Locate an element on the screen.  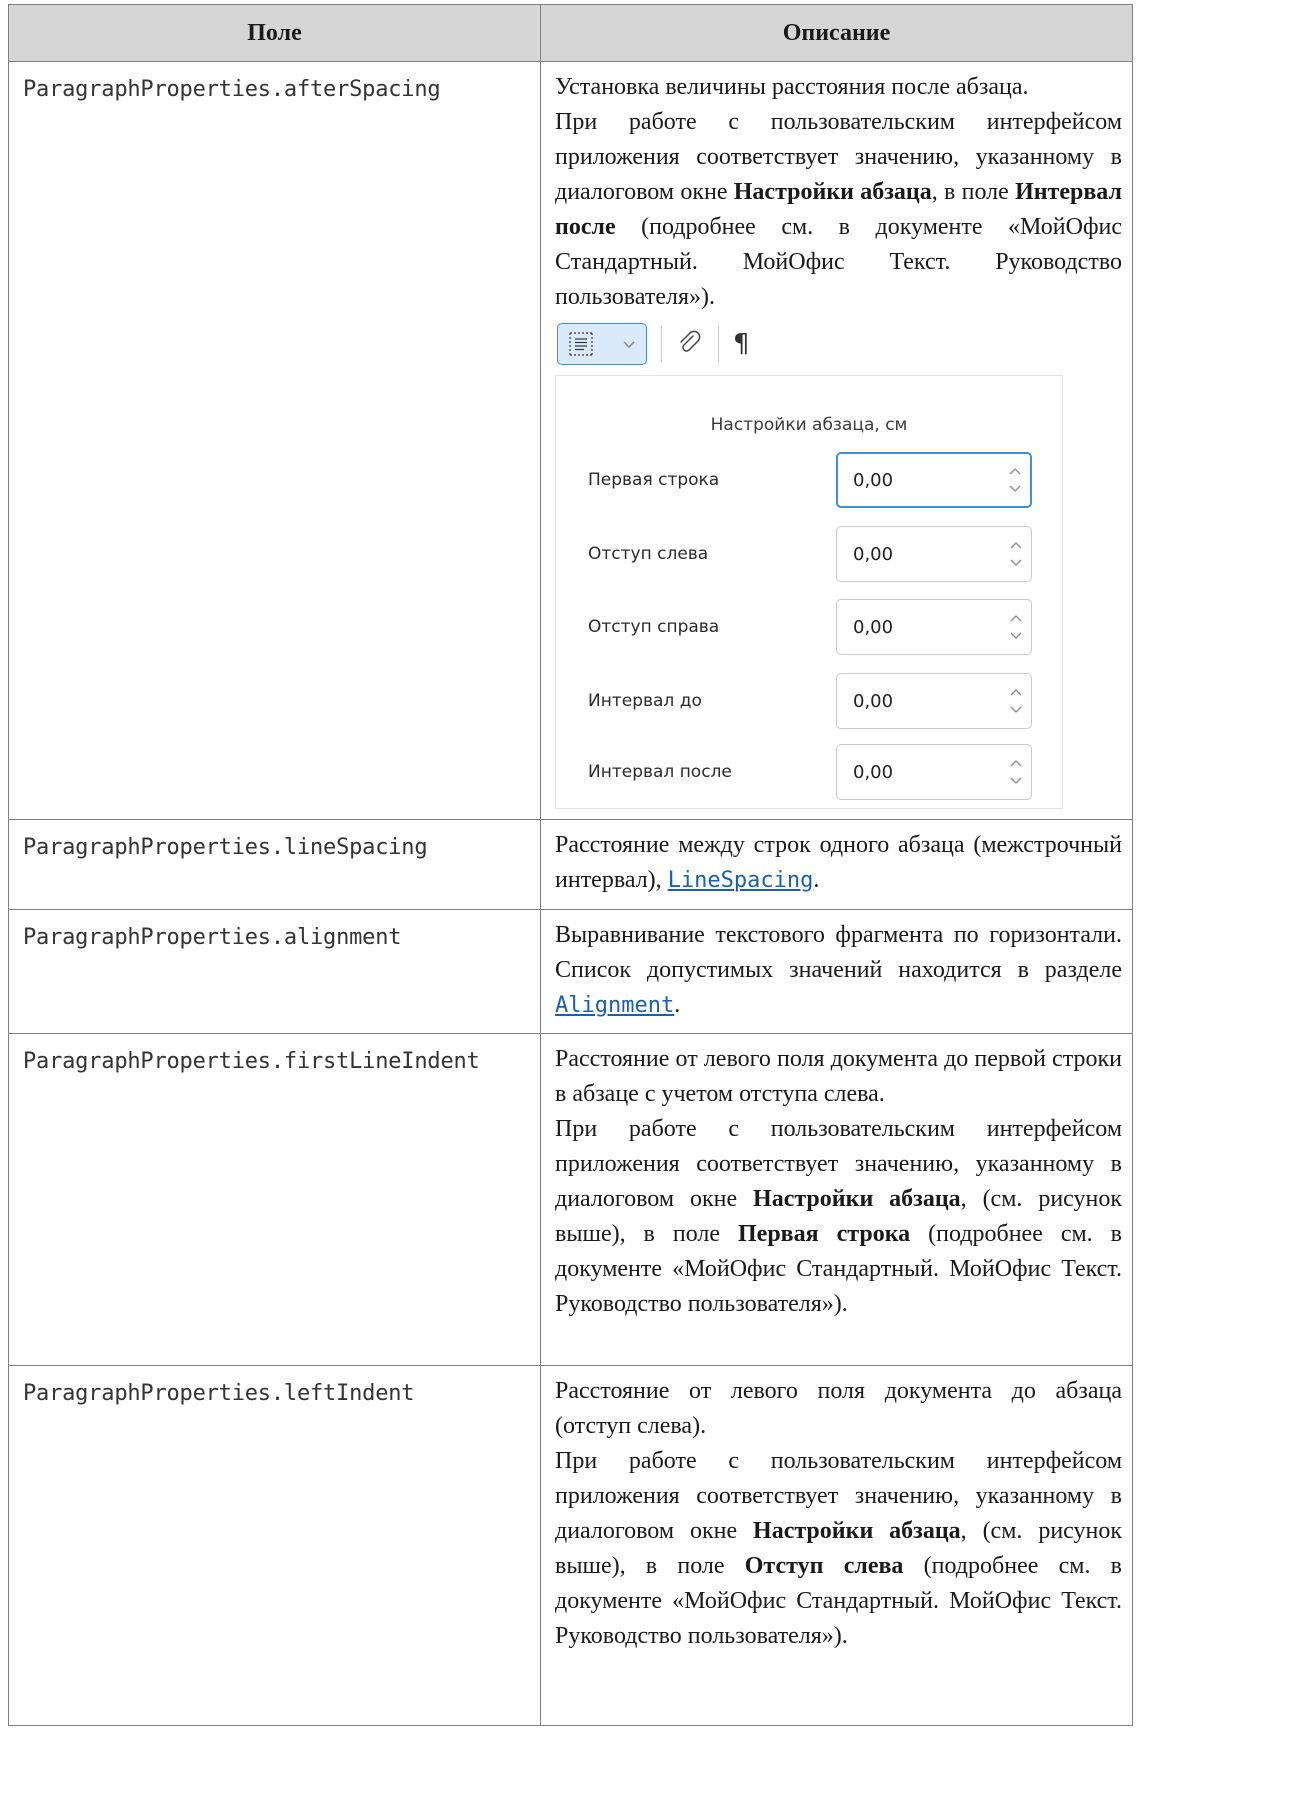
spacing-before-spinbox: 0,00 is located at coordinates (934, 701).